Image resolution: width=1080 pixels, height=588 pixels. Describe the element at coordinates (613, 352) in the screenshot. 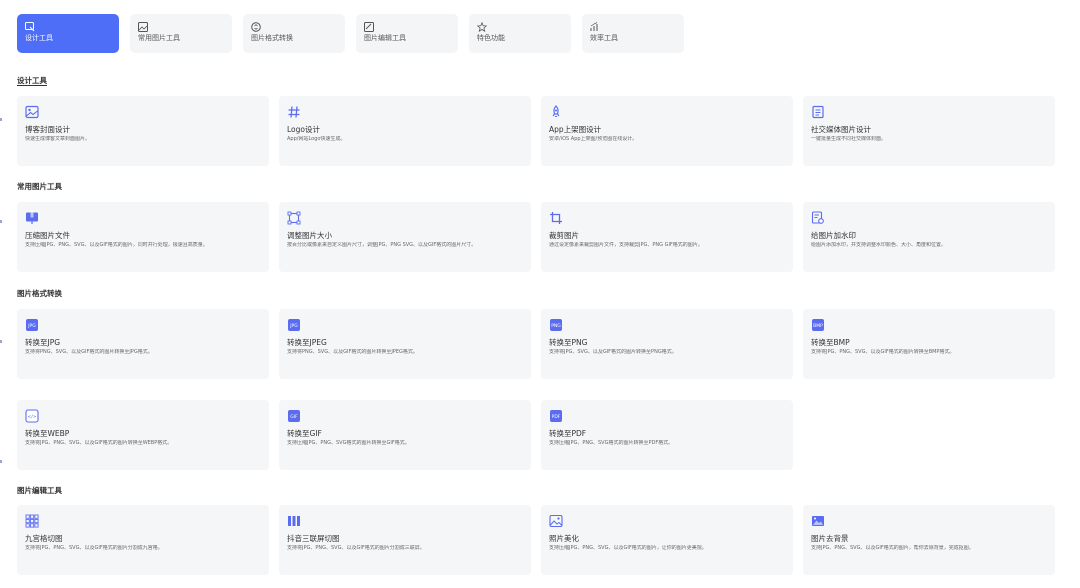

I see `card-description: 支持将JPG、SVG、以及GIF格式的图片转换至PNG格式。` at that location.